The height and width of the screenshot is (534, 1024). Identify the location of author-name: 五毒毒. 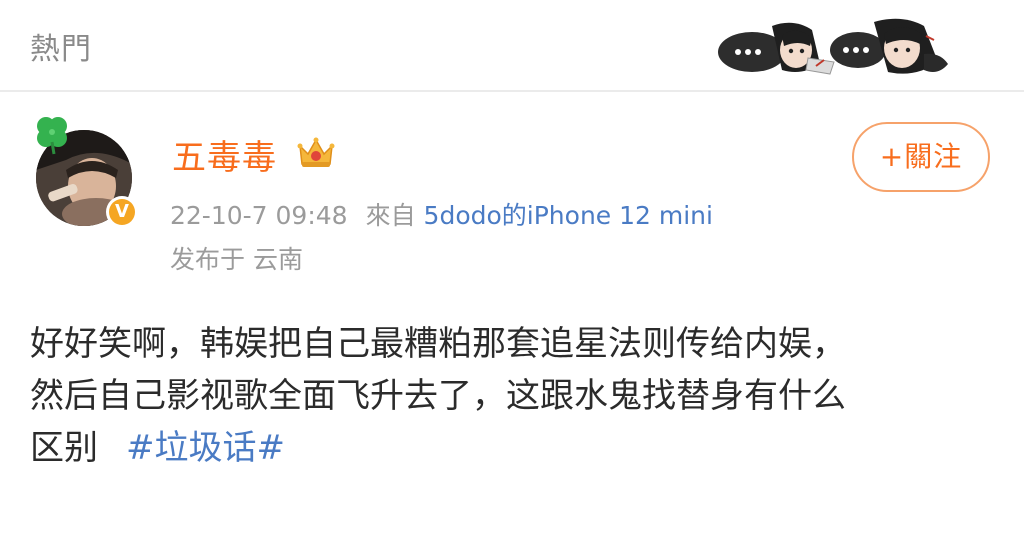
(224, 154).